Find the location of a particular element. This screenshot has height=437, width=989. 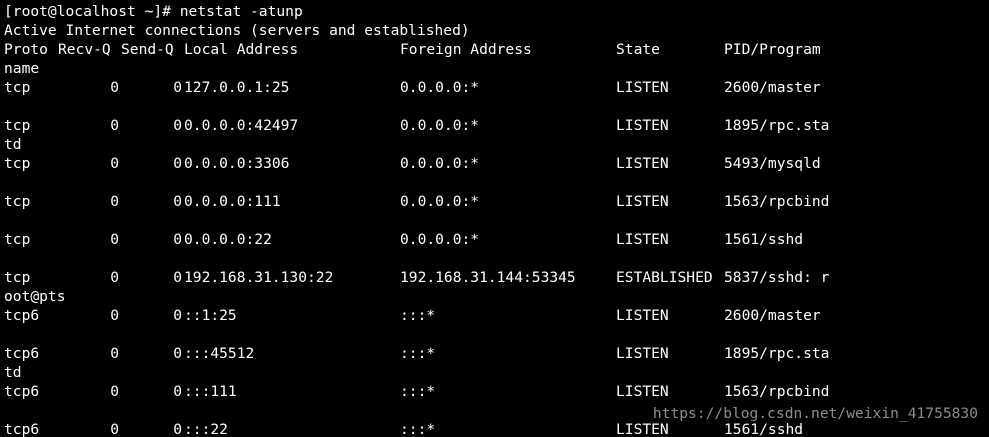

header-recvq: Recv-Q is located at coordinates (84, 49).